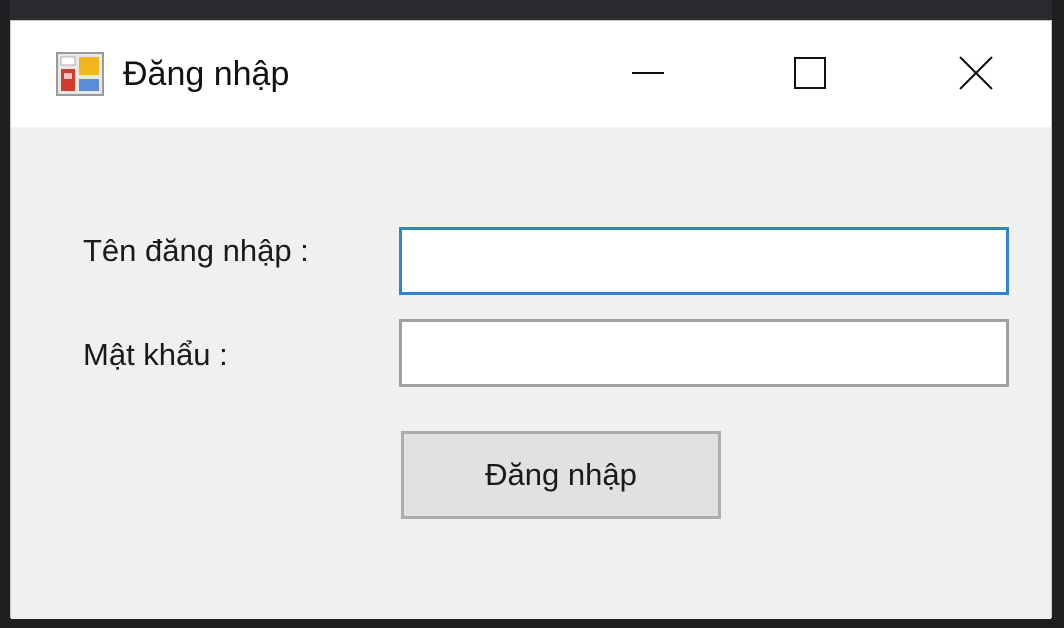 The width and height of the screenshot is (1064, 628). Describe the element at coordinates (155, 354) in the screenshot. I see `password-label: Mật khẩu :` at that location.